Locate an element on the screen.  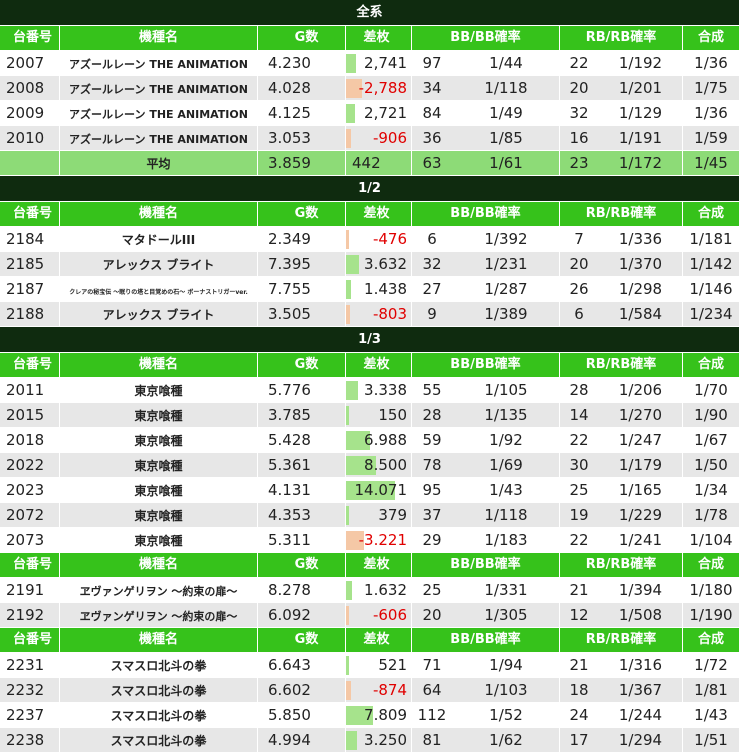
combined-prob: 1/78 is located at coordinates (711, 515).